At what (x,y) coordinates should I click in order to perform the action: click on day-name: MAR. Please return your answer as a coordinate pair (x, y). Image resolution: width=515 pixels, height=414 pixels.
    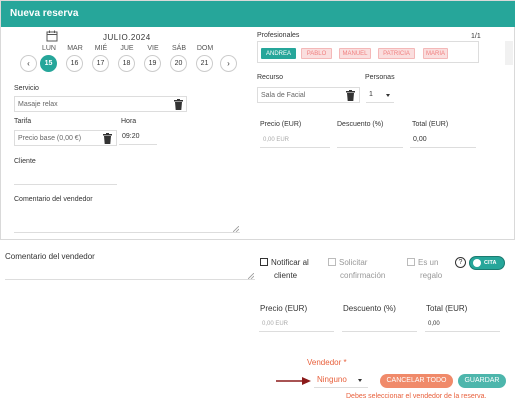
    Looking at the image, I should click on (75, 48).